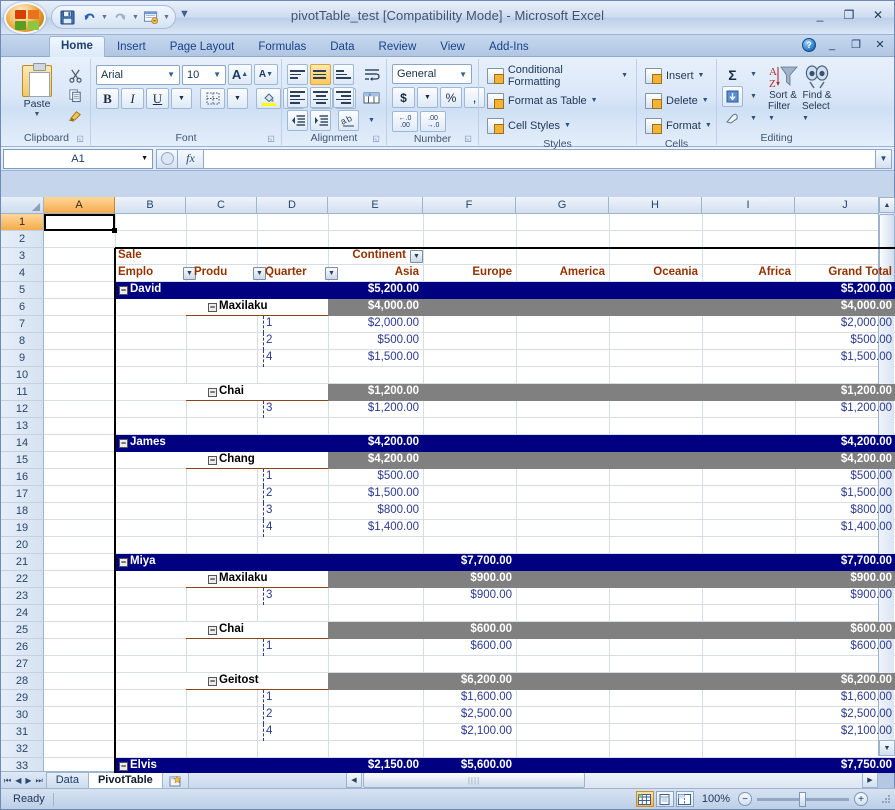 This screenshot has height=810, width=895. Describe the element at coordinates (678, 125) in the screenshot. I see `format-cells-button: Format ▼` at that location.